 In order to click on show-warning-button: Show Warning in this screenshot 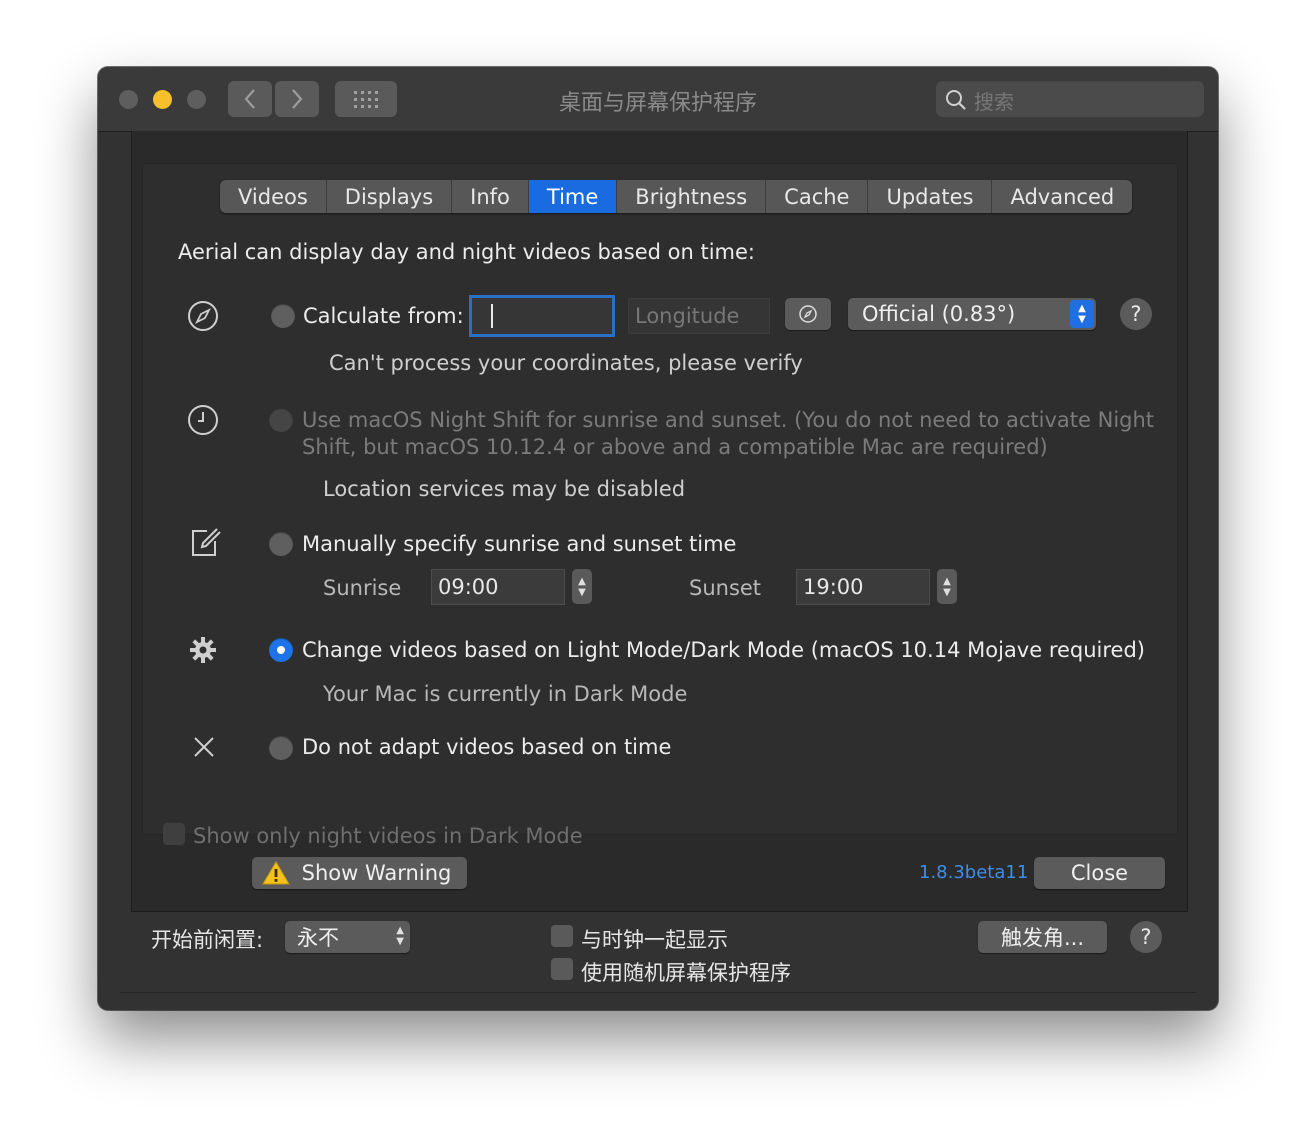, I will do `click(359, 873)`.